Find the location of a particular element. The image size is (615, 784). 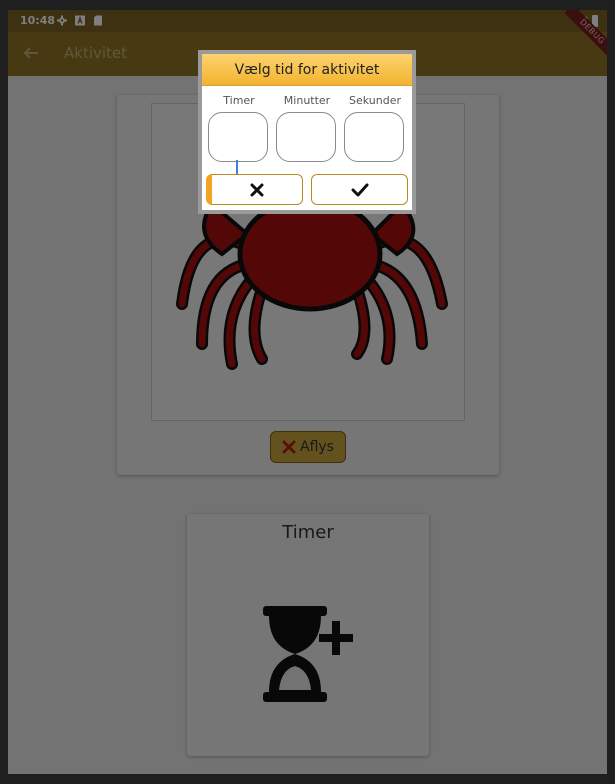

dialog-confirm-button is located at coordinates (359, 189).